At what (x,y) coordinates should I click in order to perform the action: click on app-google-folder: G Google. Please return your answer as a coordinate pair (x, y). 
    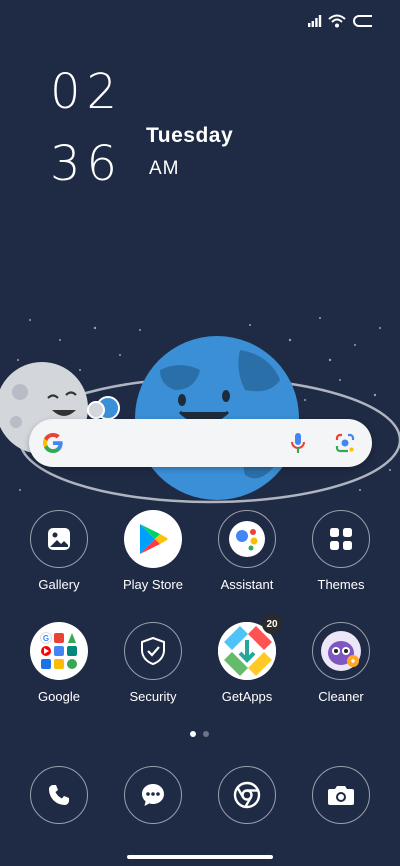
    Looking at the image, I should click on (59, 663).